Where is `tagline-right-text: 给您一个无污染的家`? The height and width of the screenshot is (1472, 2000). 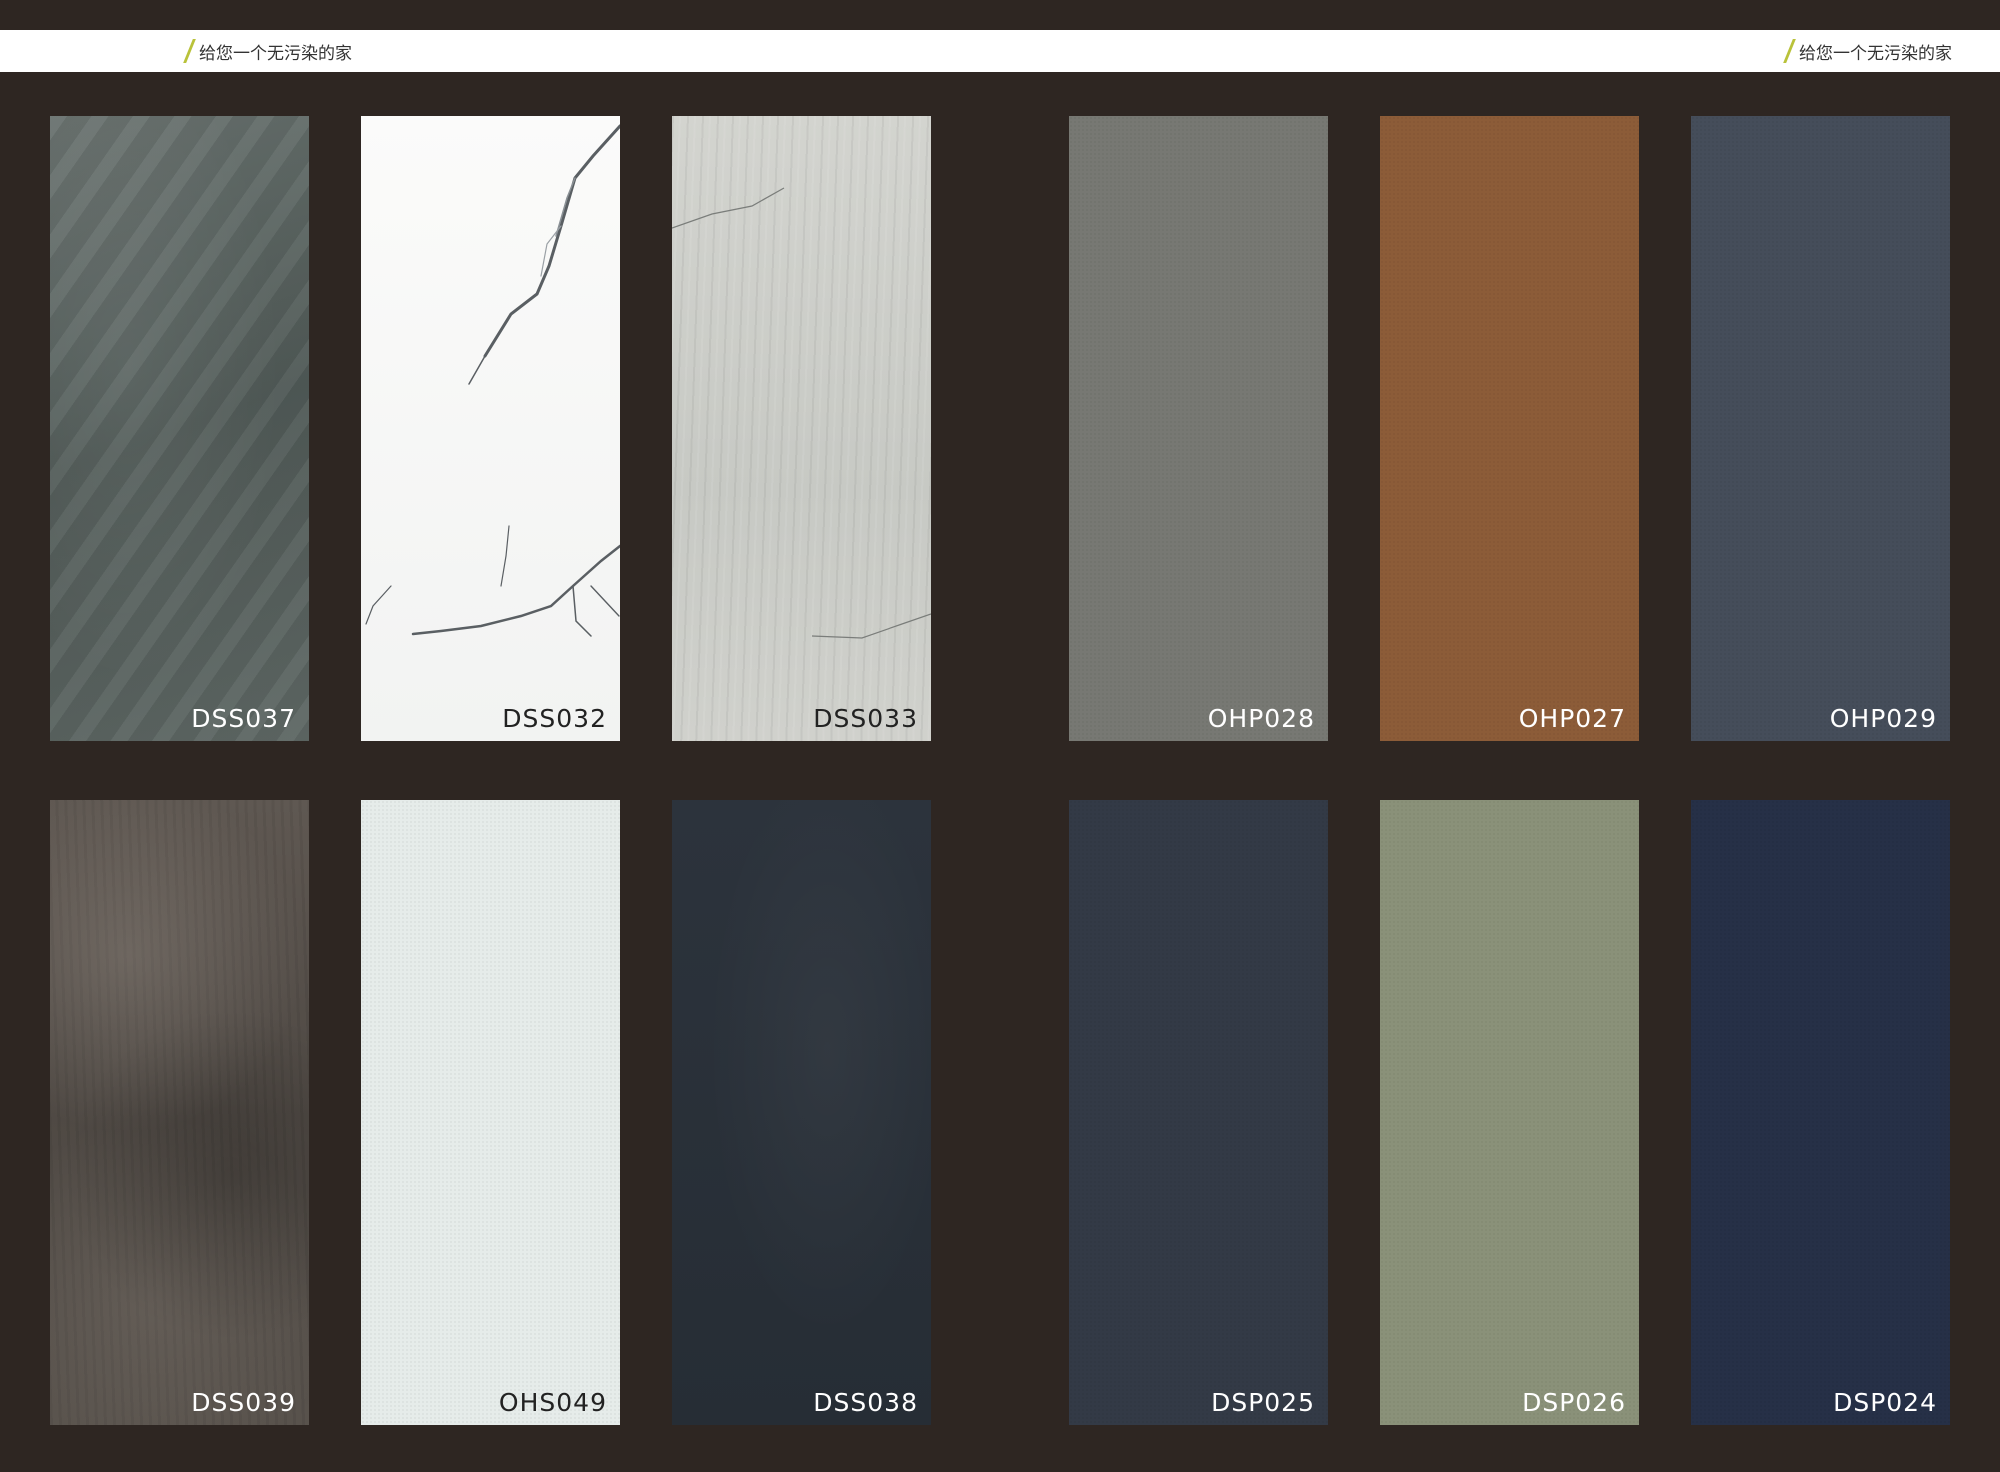
tagline-right-text: 给您一个无污染的家 is located at coordinates (1875, 53).